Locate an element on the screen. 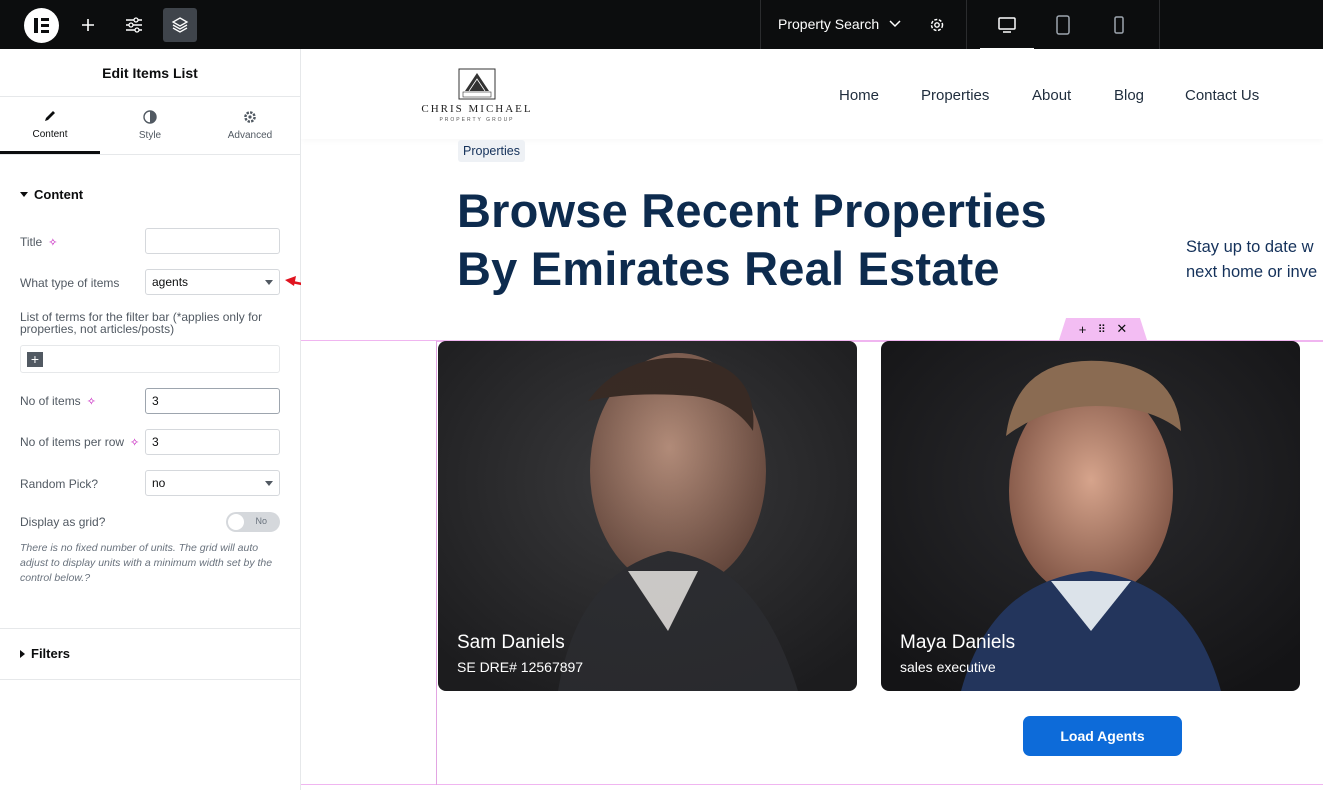 This screenshot has height=790, width=1323. nav-home: Home is located at coordinates (859, 95).